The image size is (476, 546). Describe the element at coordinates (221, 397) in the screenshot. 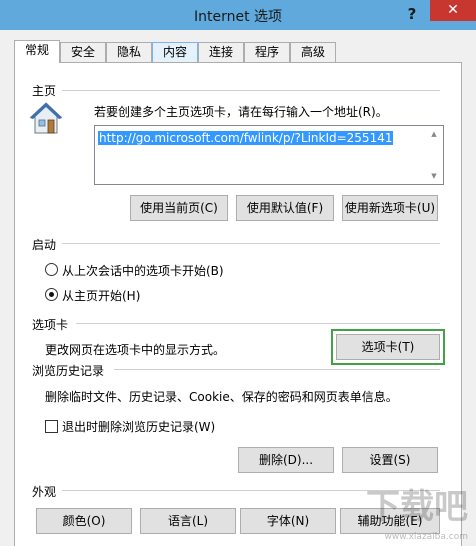

I see `history-description: 删除临时文件、历史记录、Cookie、保存的密码和网页表单信息。` at that location.